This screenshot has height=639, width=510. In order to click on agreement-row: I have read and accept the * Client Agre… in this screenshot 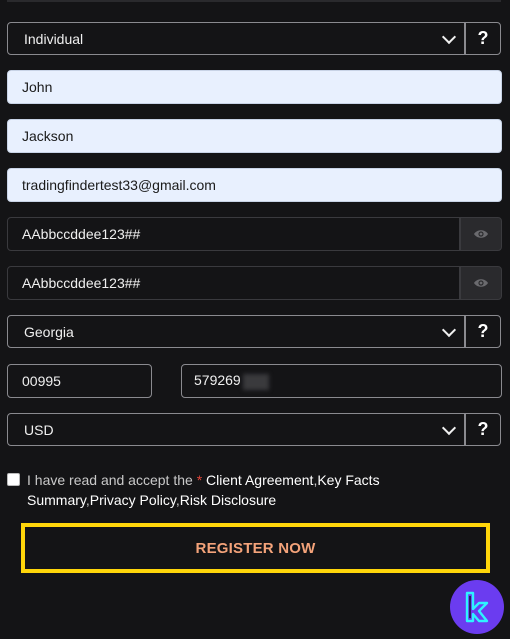, I will do `click(202, 490)`.